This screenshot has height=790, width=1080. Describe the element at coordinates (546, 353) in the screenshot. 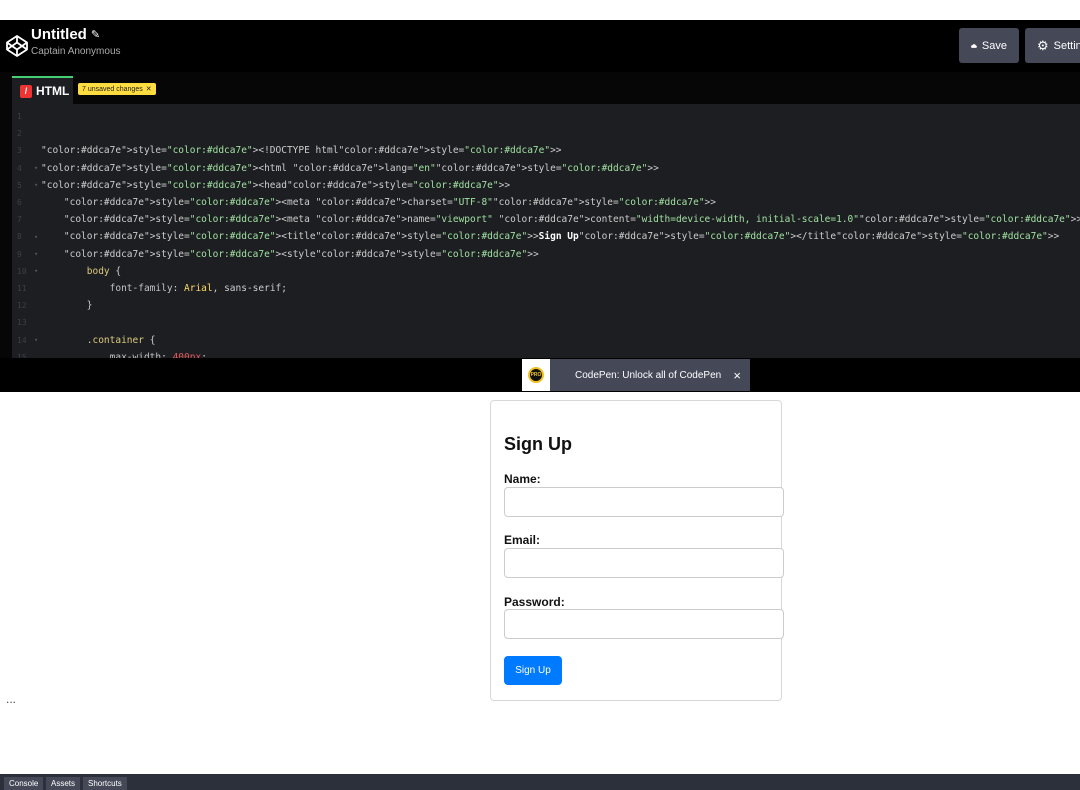

I see `code-line: 15 max-width: 400px;` at that location.